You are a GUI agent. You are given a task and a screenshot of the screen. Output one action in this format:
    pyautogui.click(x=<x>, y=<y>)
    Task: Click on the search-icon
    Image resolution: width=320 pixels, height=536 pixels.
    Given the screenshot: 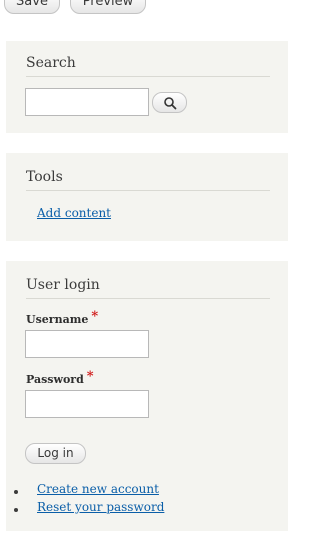 What is the action you would take?
    pyautogui.click(x=170, y=103)
    